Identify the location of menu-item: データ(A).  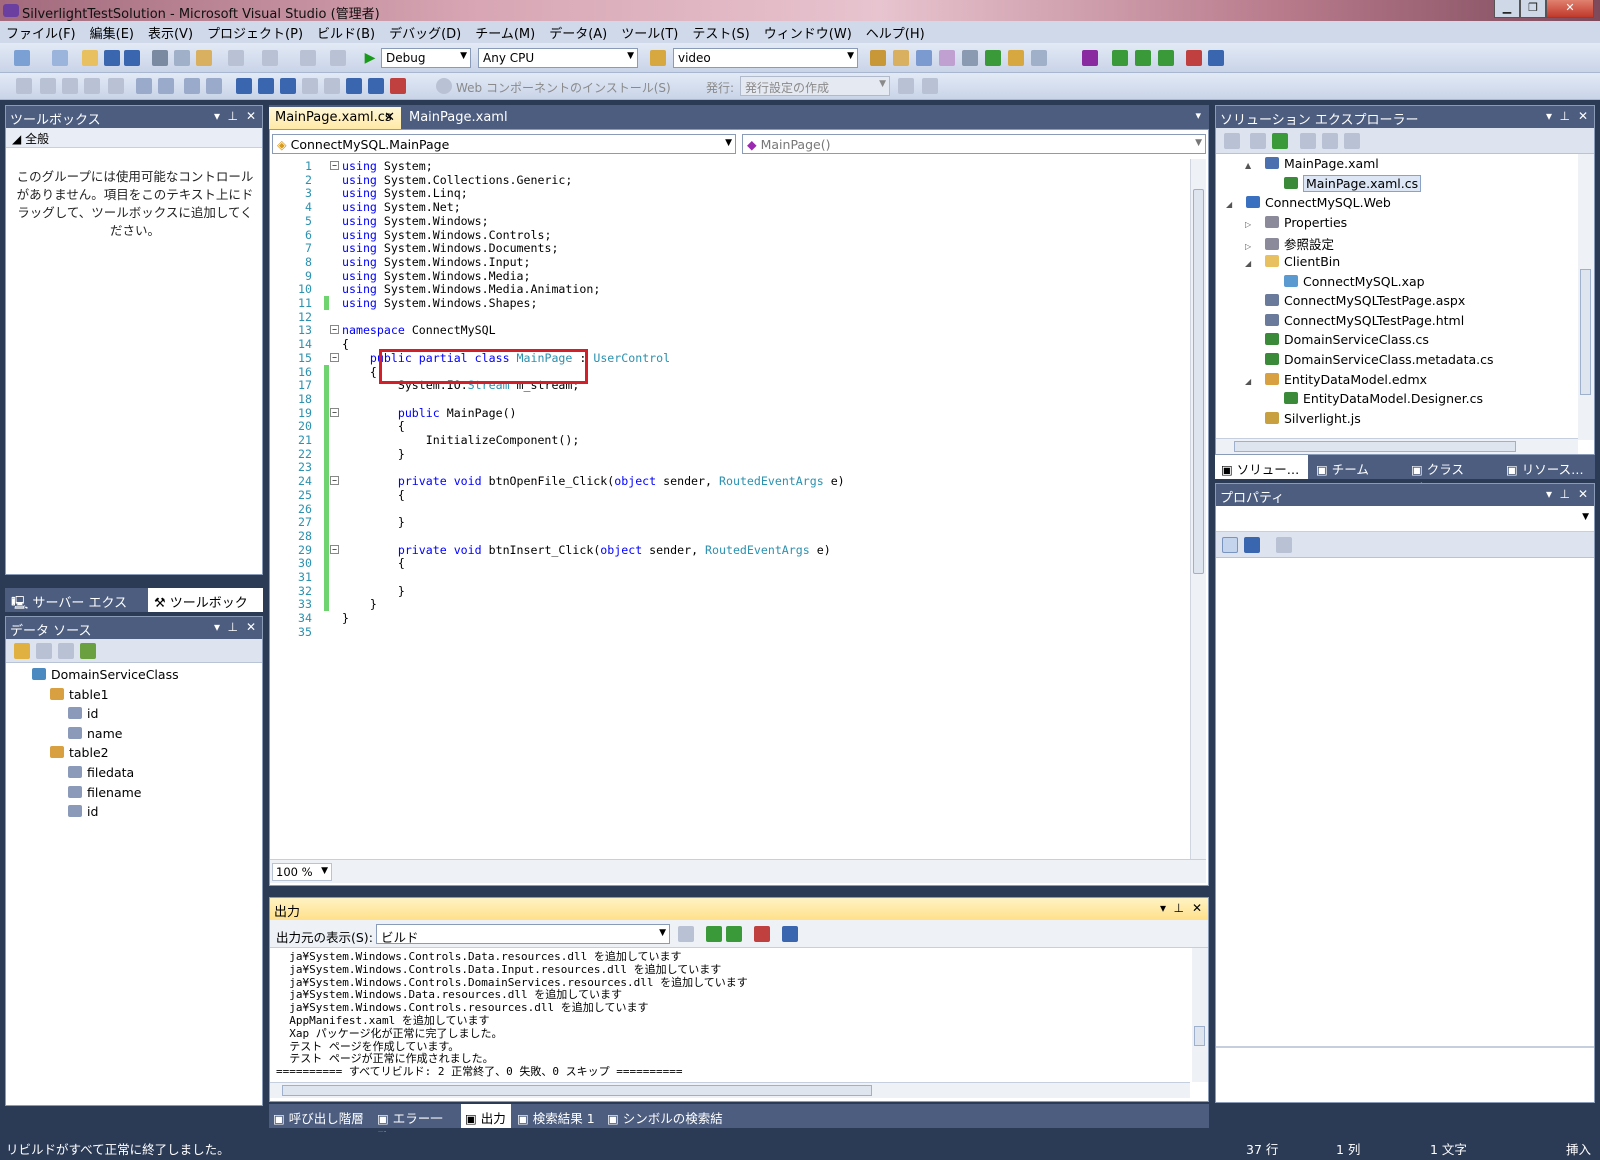
(578, 32).